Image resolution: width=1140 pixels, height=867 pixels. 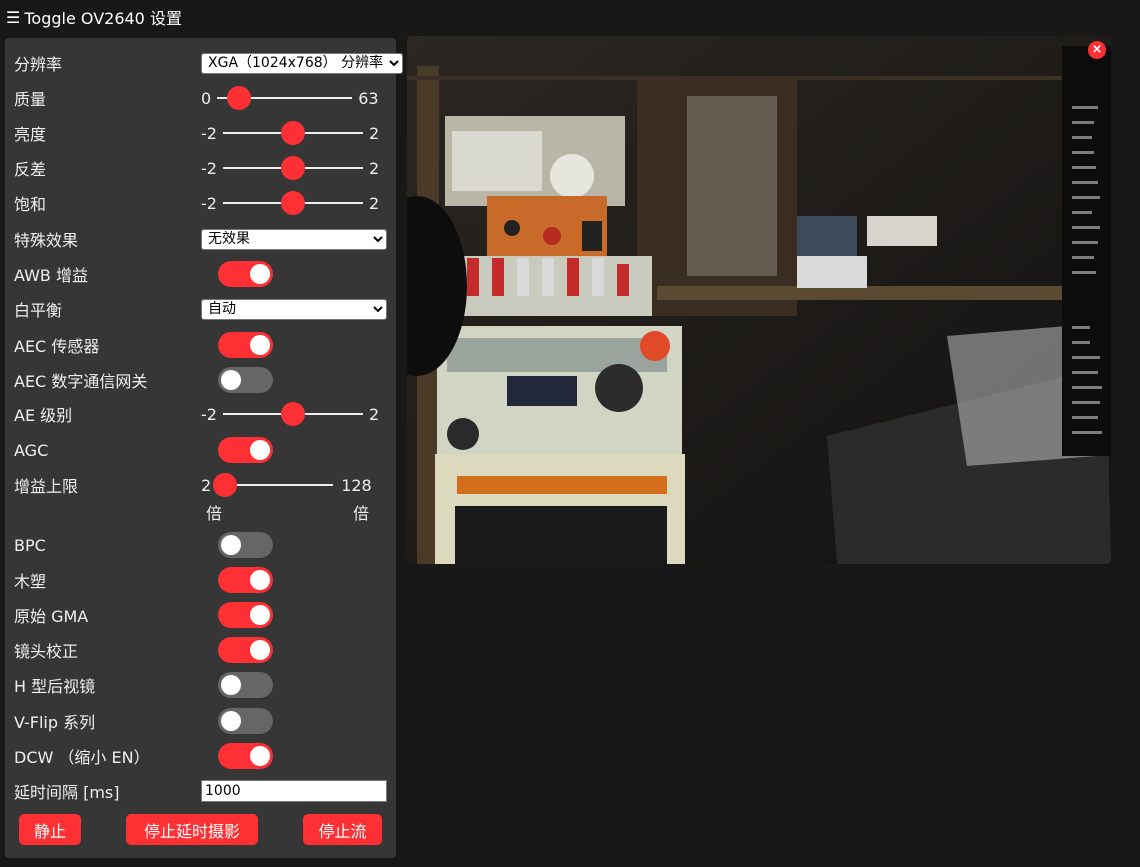 I want to click on ae-level-row: AE 级别 -2 2, so click(x=201, y=414).